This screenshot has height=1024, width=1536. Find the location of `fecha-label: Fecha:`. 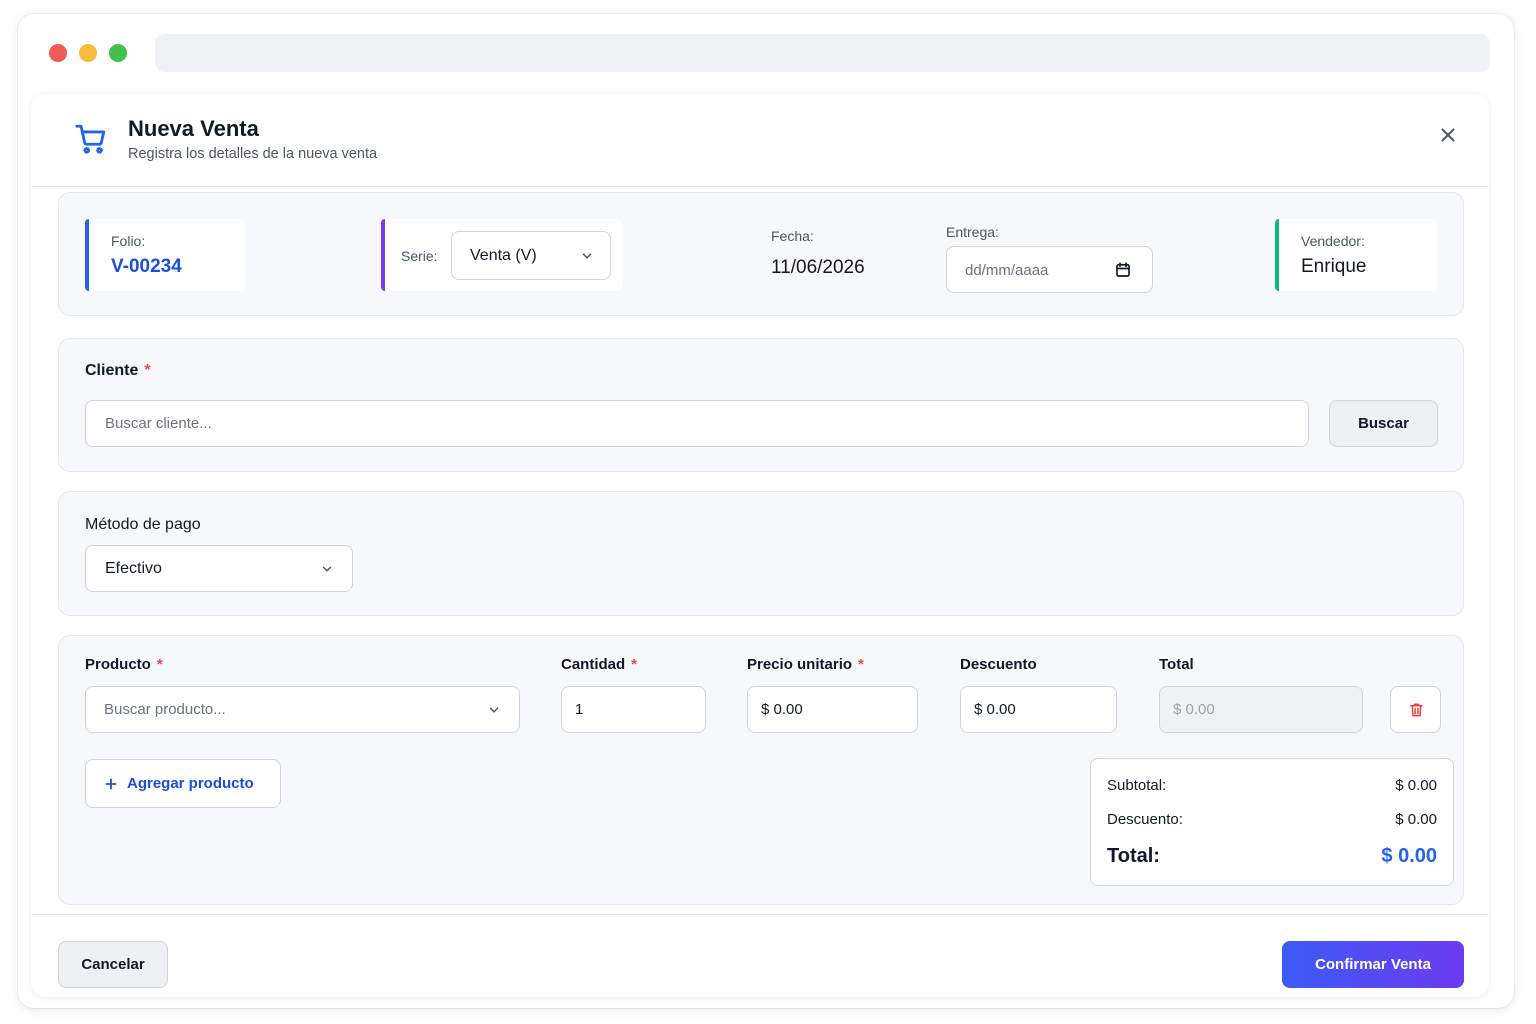

fecha-label: Fecha: is located at coordinates (792, 236).